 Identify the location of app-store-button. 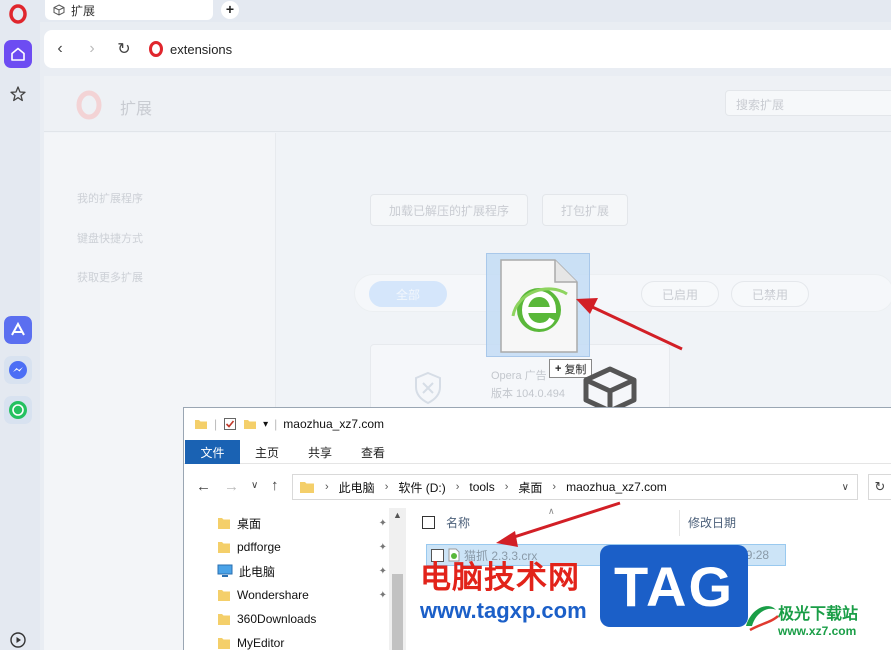
(18, 330).